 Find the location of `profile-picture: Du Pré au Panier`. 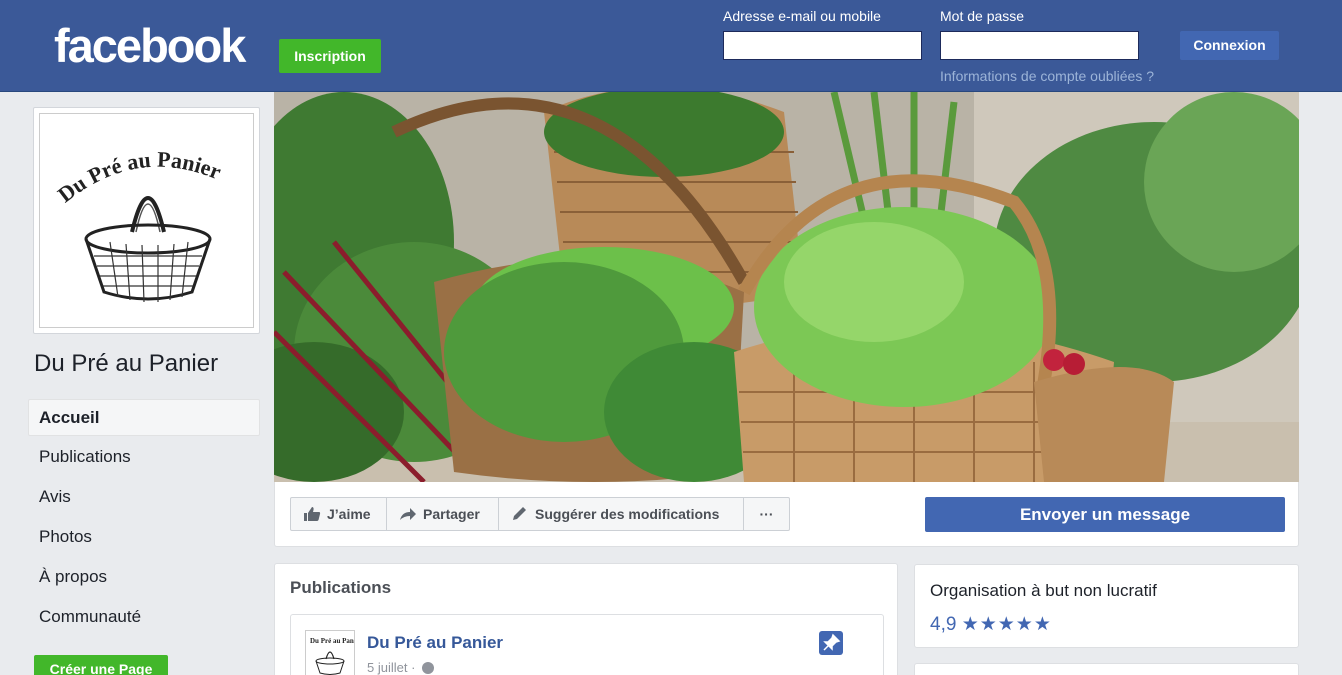

profile-picture: Du Pré au Panier is located at coordinates (146, 220).